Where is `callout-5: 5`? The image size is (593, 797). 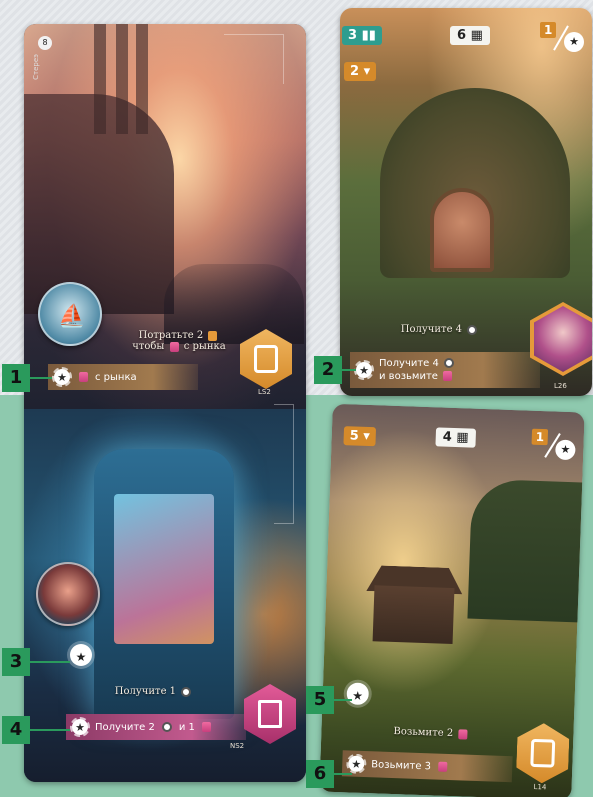 callout-5: 5 is located at coordinates (320, 700).